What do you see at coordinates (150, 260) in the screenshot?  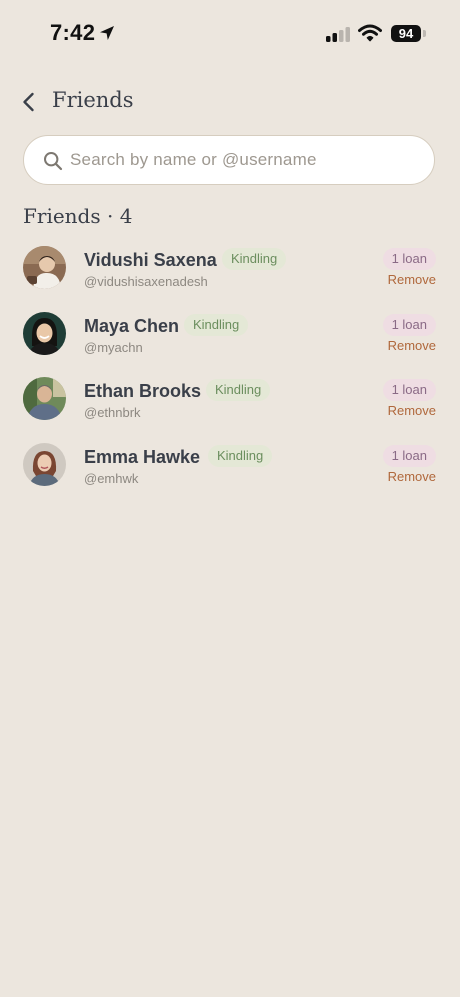 I see `friend-name: Vidushi Saxena` at bounding box center [150, 260].